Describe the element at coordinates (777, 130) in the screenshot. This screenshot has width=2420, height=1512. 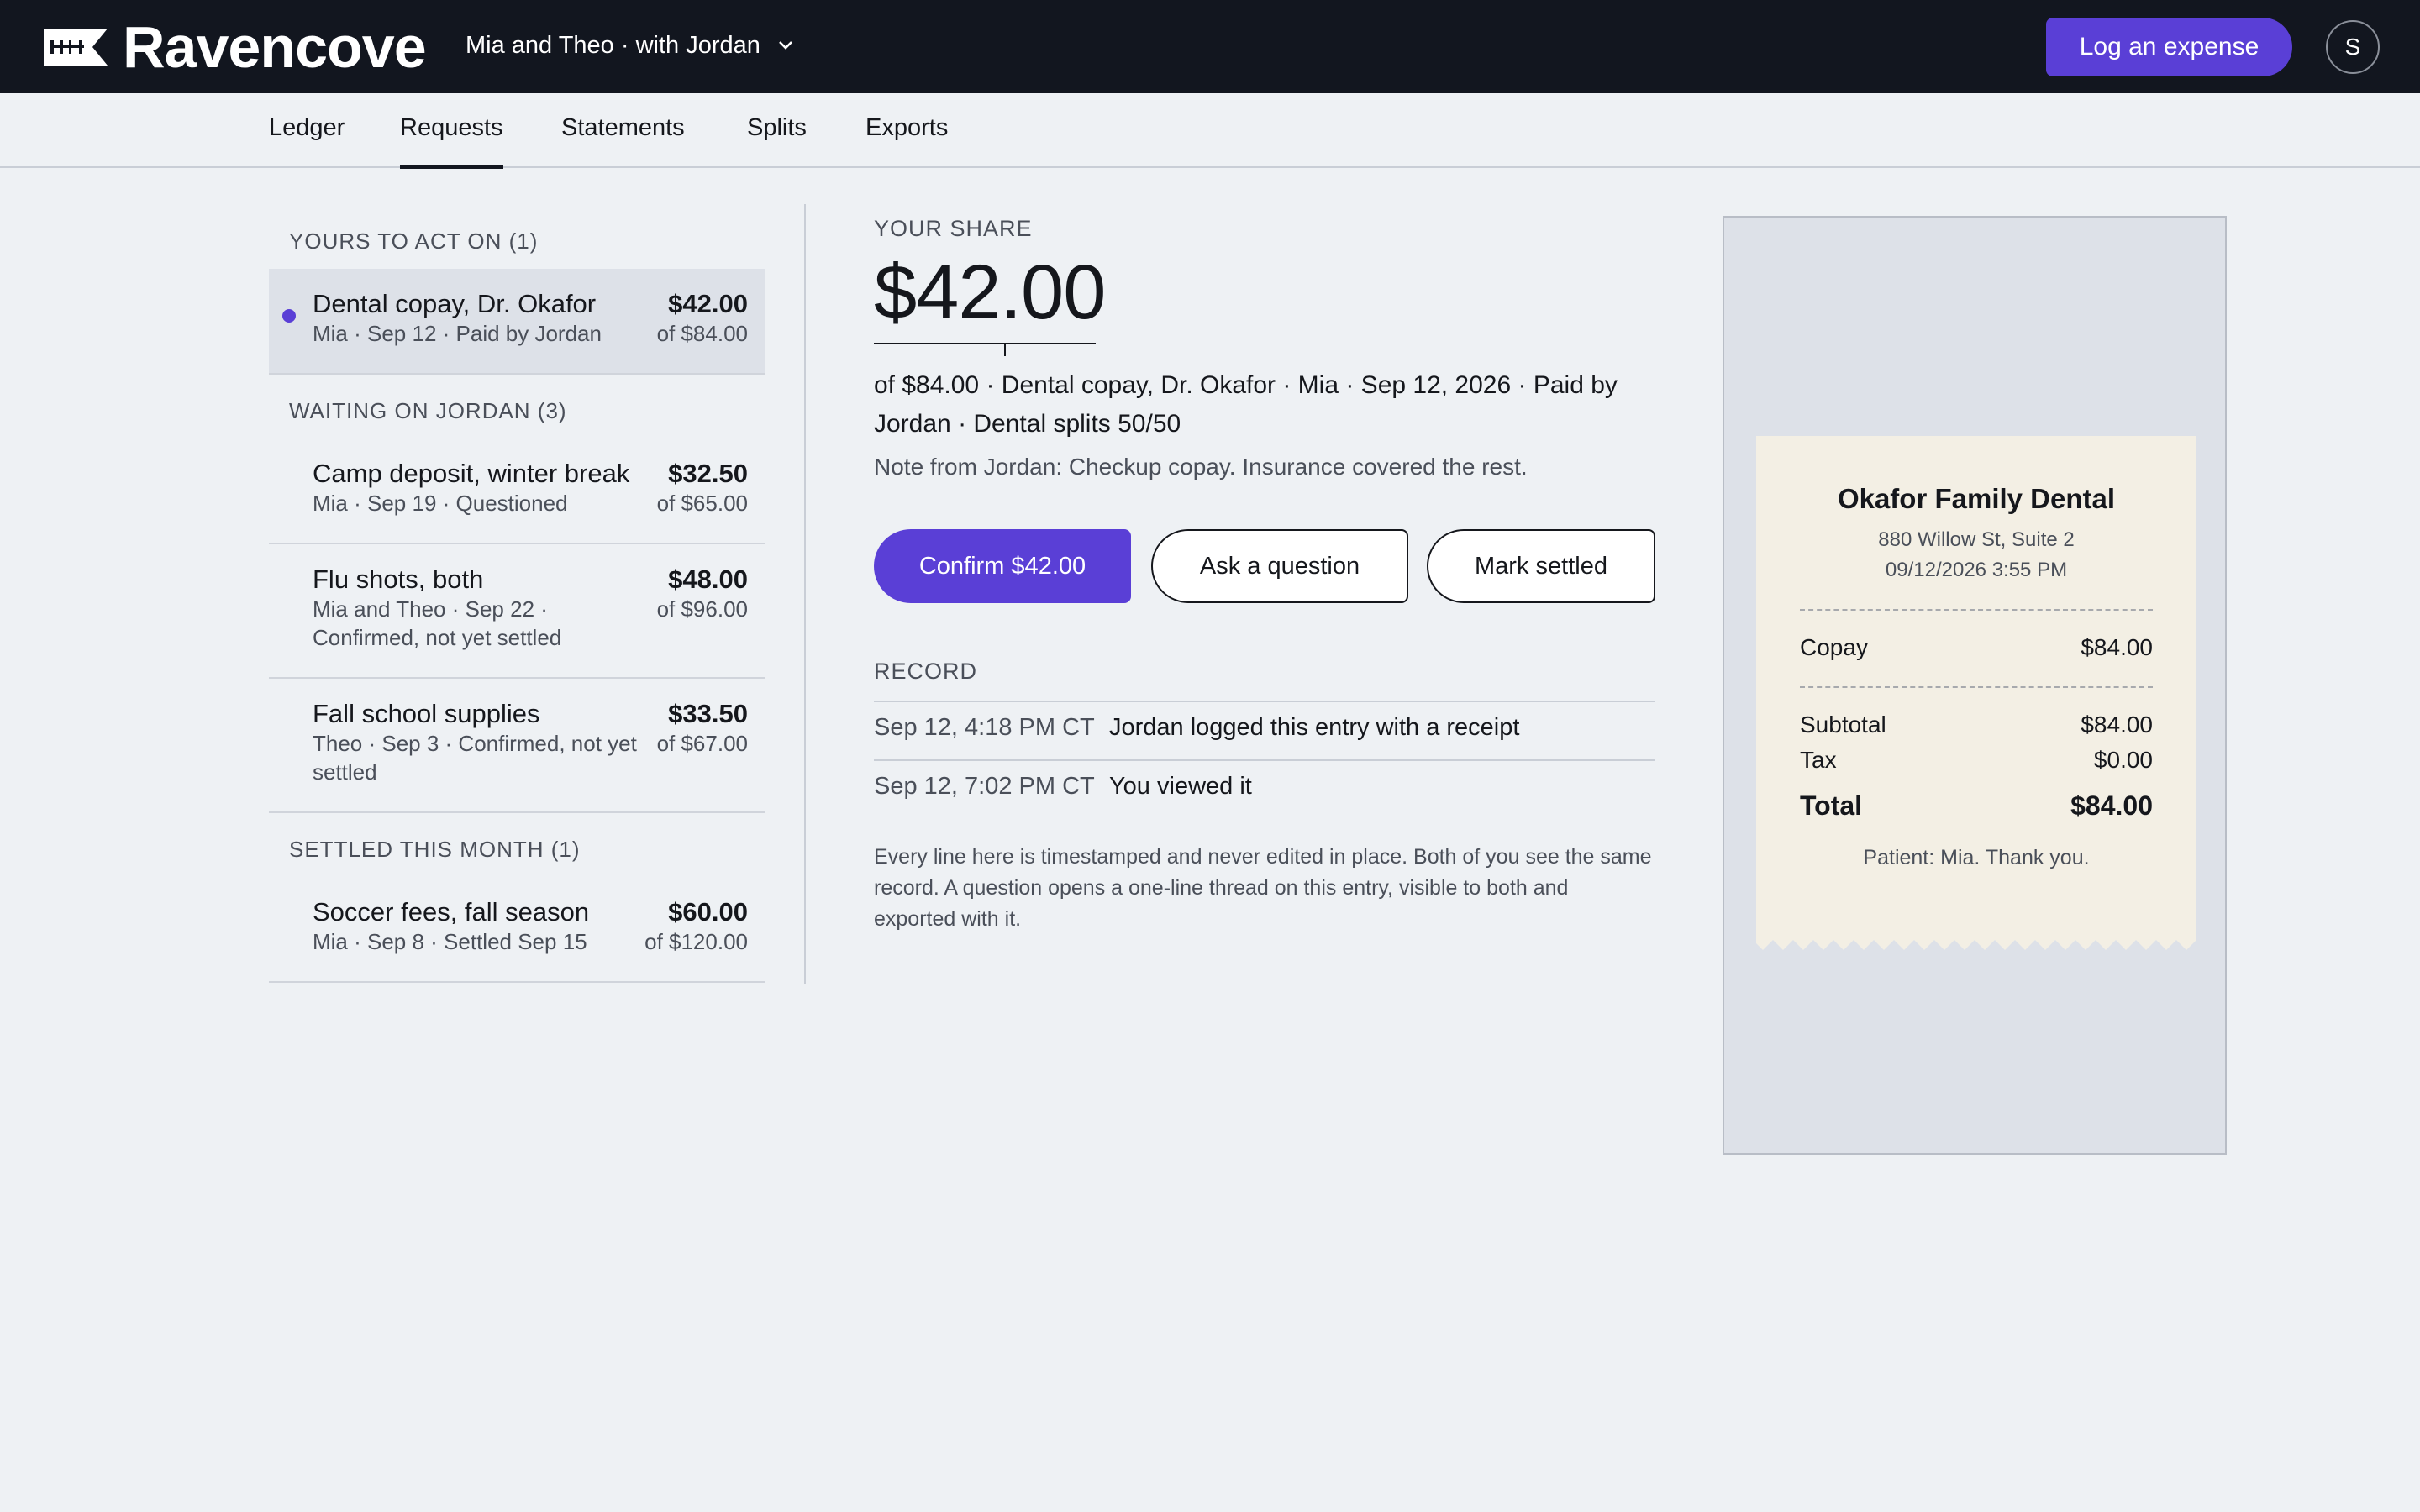
I see `tab-splits: Splits` at that location.